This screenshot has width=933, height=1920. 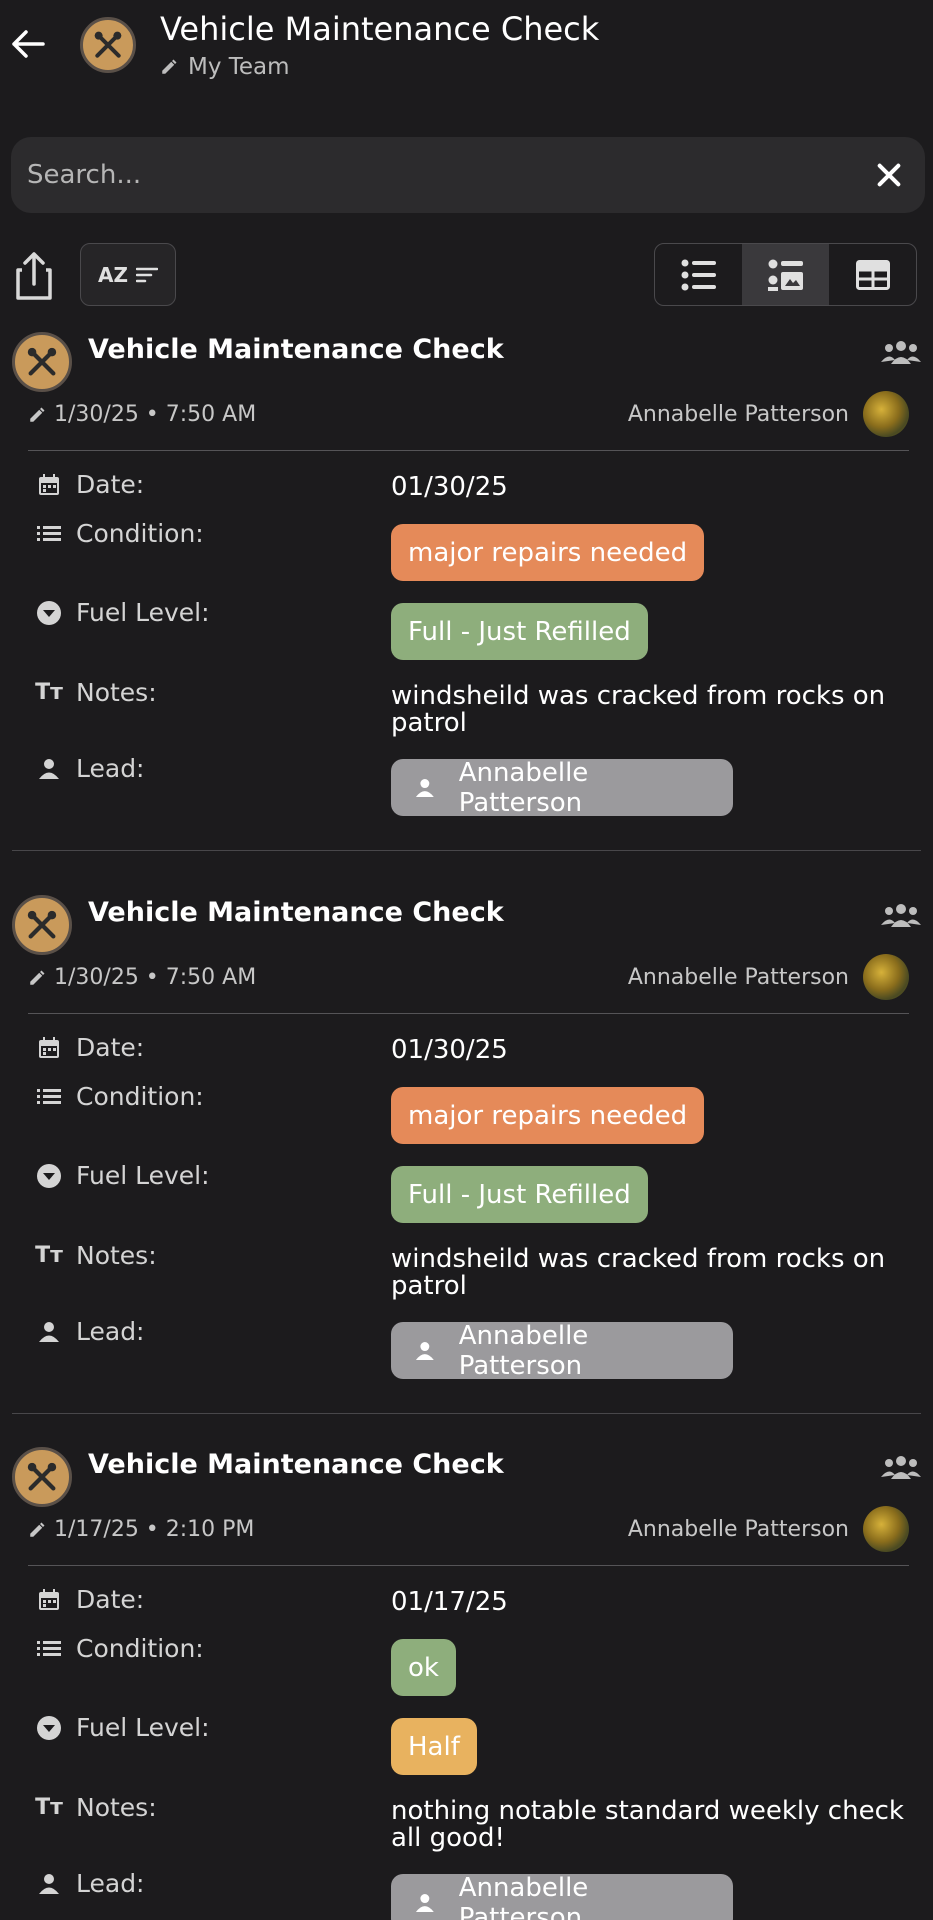 I want to click on back-button, so click(x=28, y=44).